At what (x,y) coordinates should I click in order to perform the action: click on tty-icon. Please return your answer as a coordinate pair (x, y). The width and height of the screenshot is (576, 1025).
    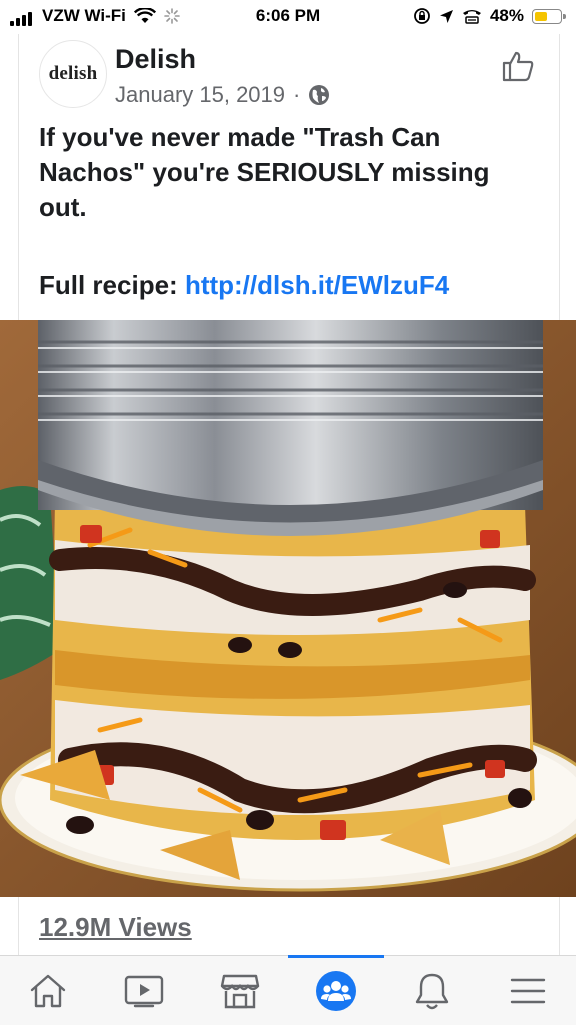
    Looking at the image, I should click on (471, 17).